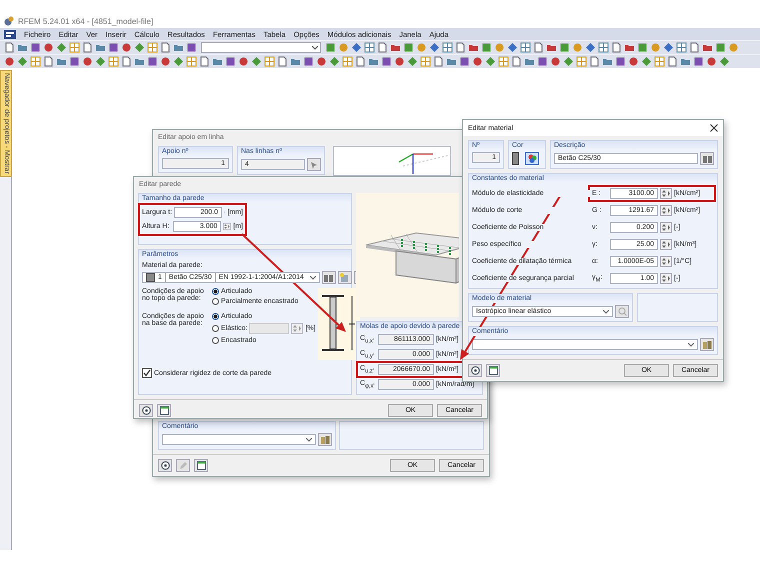  What do you see at coordinates (10, 34) in the screenshot?
I see `app-logo-icon` at bounding box center [10, 34].